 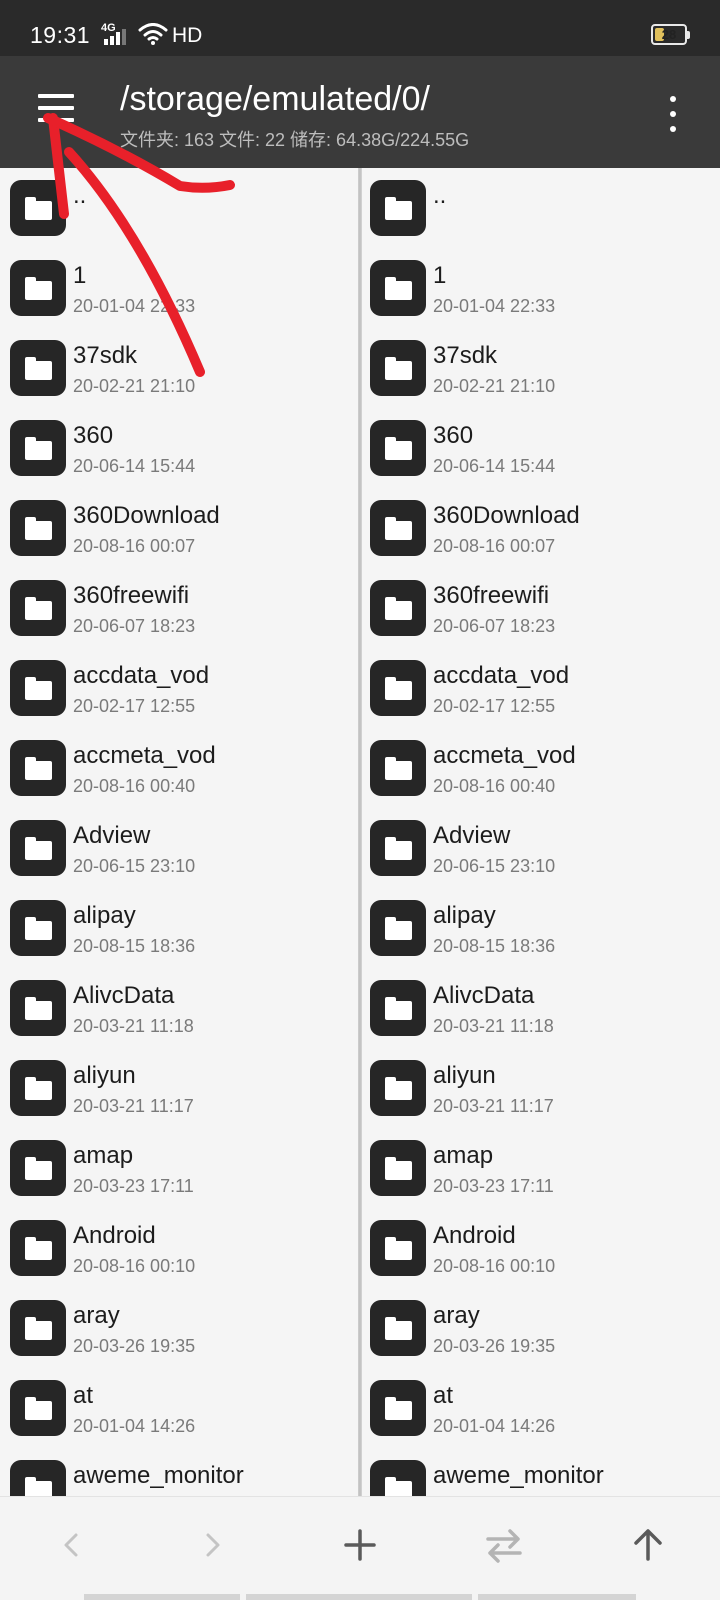 I want to click on arrow-up-icon, so click(x=648, y=1545).